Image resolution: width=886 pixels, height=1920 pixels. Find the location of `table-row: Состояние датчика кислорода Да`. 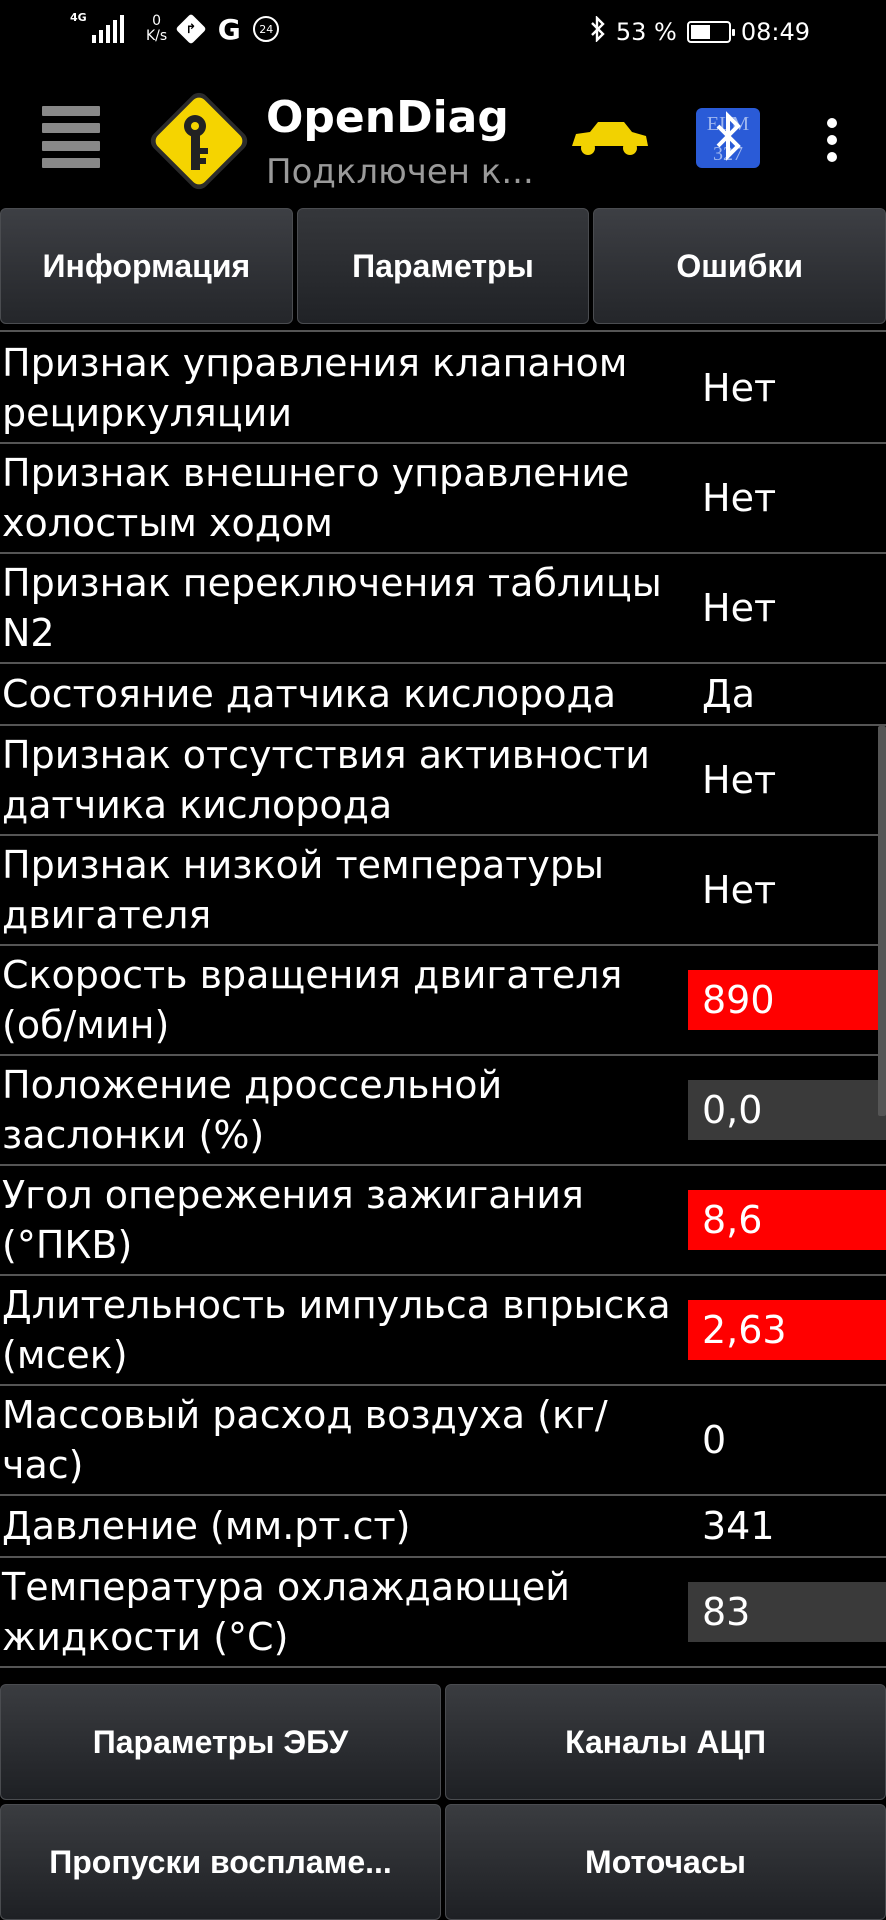

table-row: Состояние датчика кислорода Да is located at coordinates (443, 695).